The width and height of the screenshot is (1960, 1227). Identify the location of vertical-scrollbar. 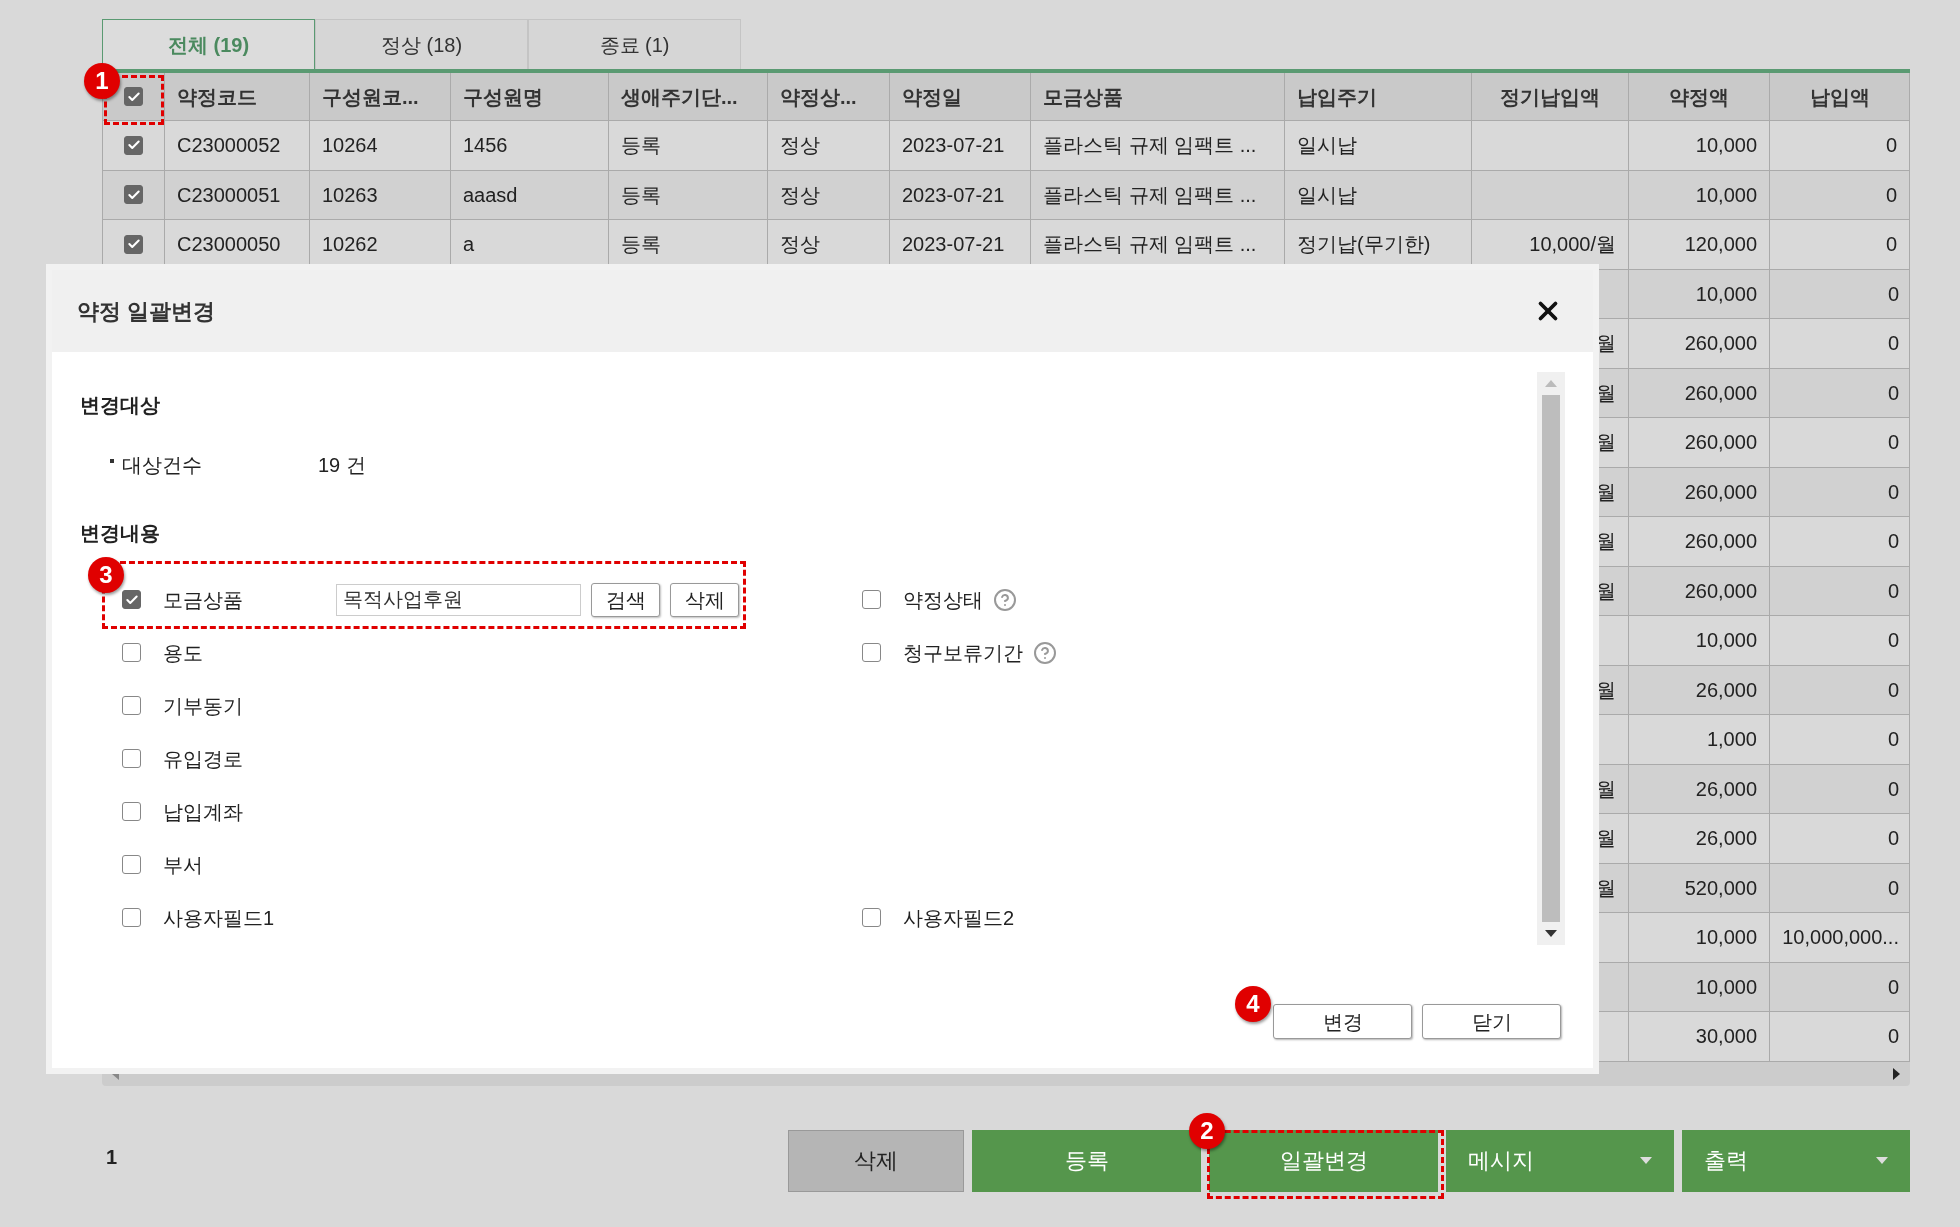
(1551, 658).